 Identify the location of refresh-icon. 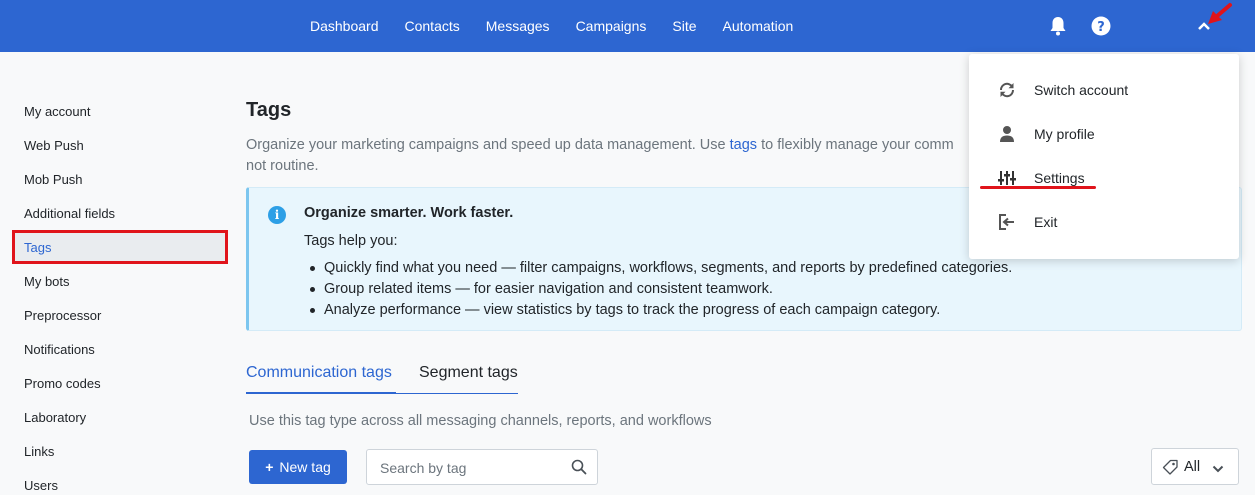
(1007, 90).